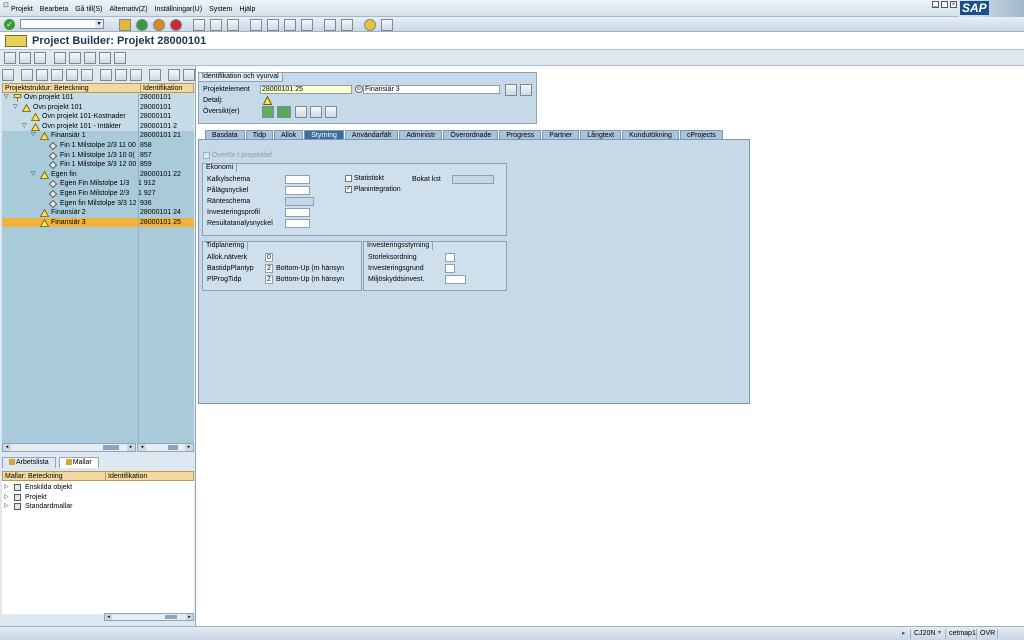 The height and width of the screenshot is (640, 1024). Describe the element at coordinates (939, 632) in the screenshot. I see `status-dropdown-icon: ▾` at that location.